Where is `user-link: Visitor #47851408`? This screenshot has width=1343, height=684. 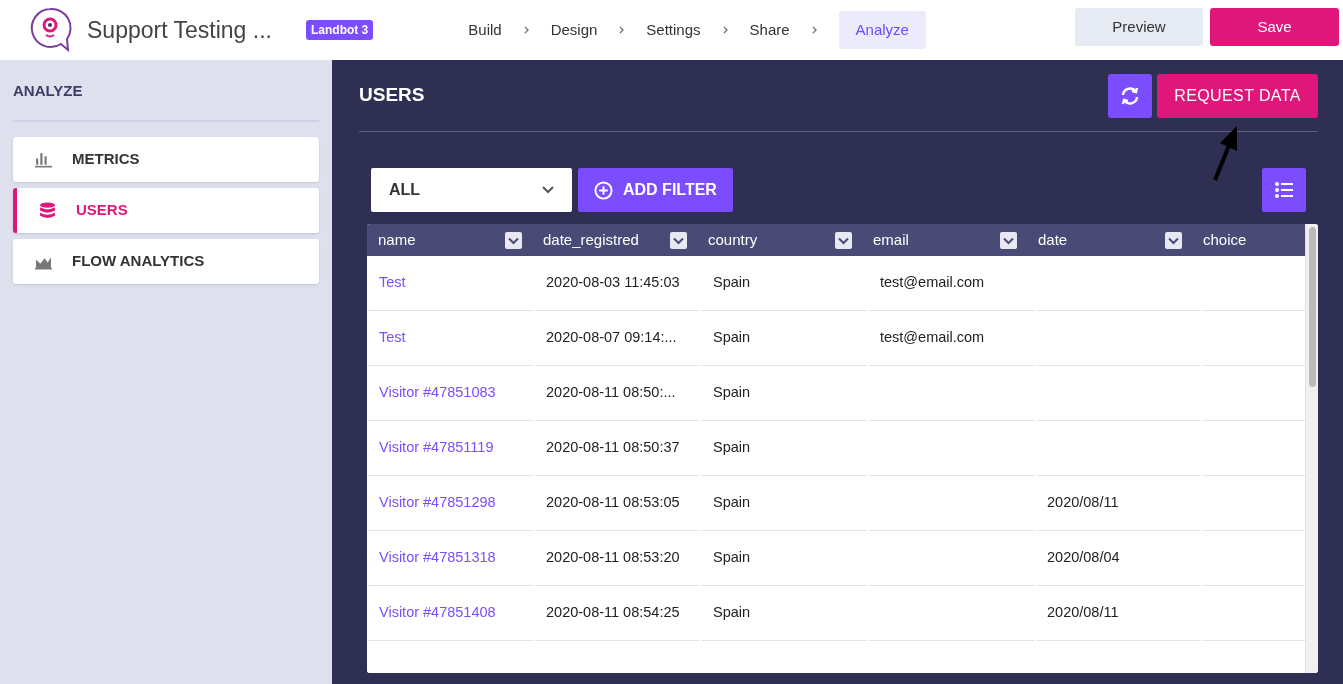
user-link: Visitor #47851408 is located at coordinates (437, 613).